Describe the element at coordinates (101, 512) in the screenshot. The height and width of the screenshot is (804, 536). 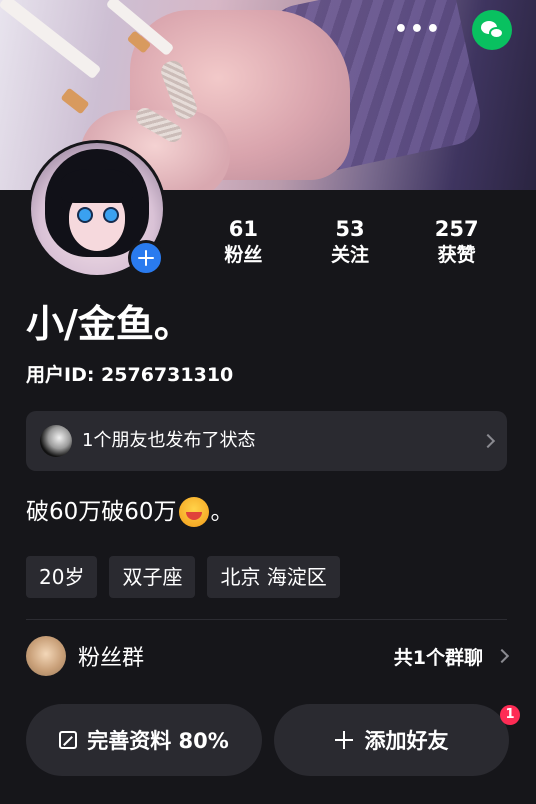
I see `bio-text: 破60万破60万` at that location.